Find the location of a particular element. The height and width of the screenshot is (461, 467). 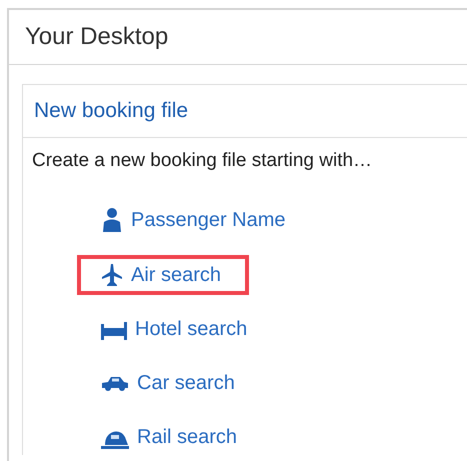

search-link: Car search is located at coordinates (170, 383).